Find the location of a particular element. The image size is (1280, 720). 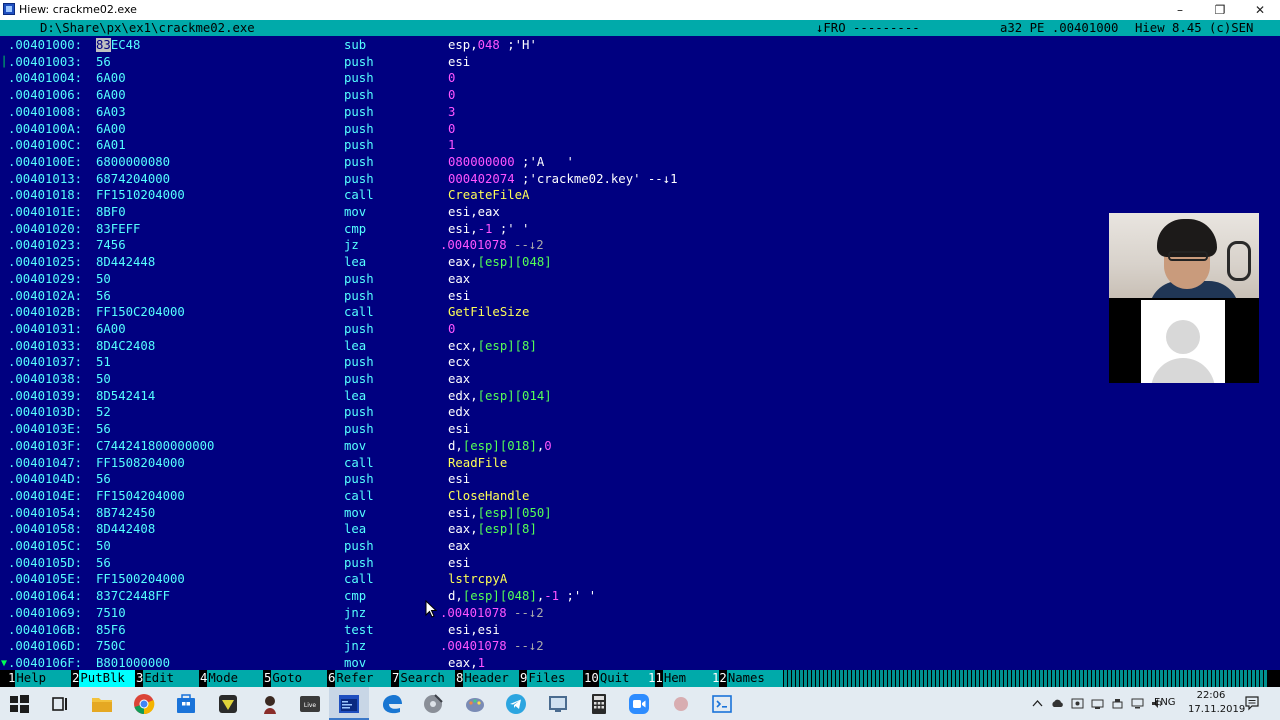

row-opcode-bytes: 83FEFF is located at coordinates (118, 229).